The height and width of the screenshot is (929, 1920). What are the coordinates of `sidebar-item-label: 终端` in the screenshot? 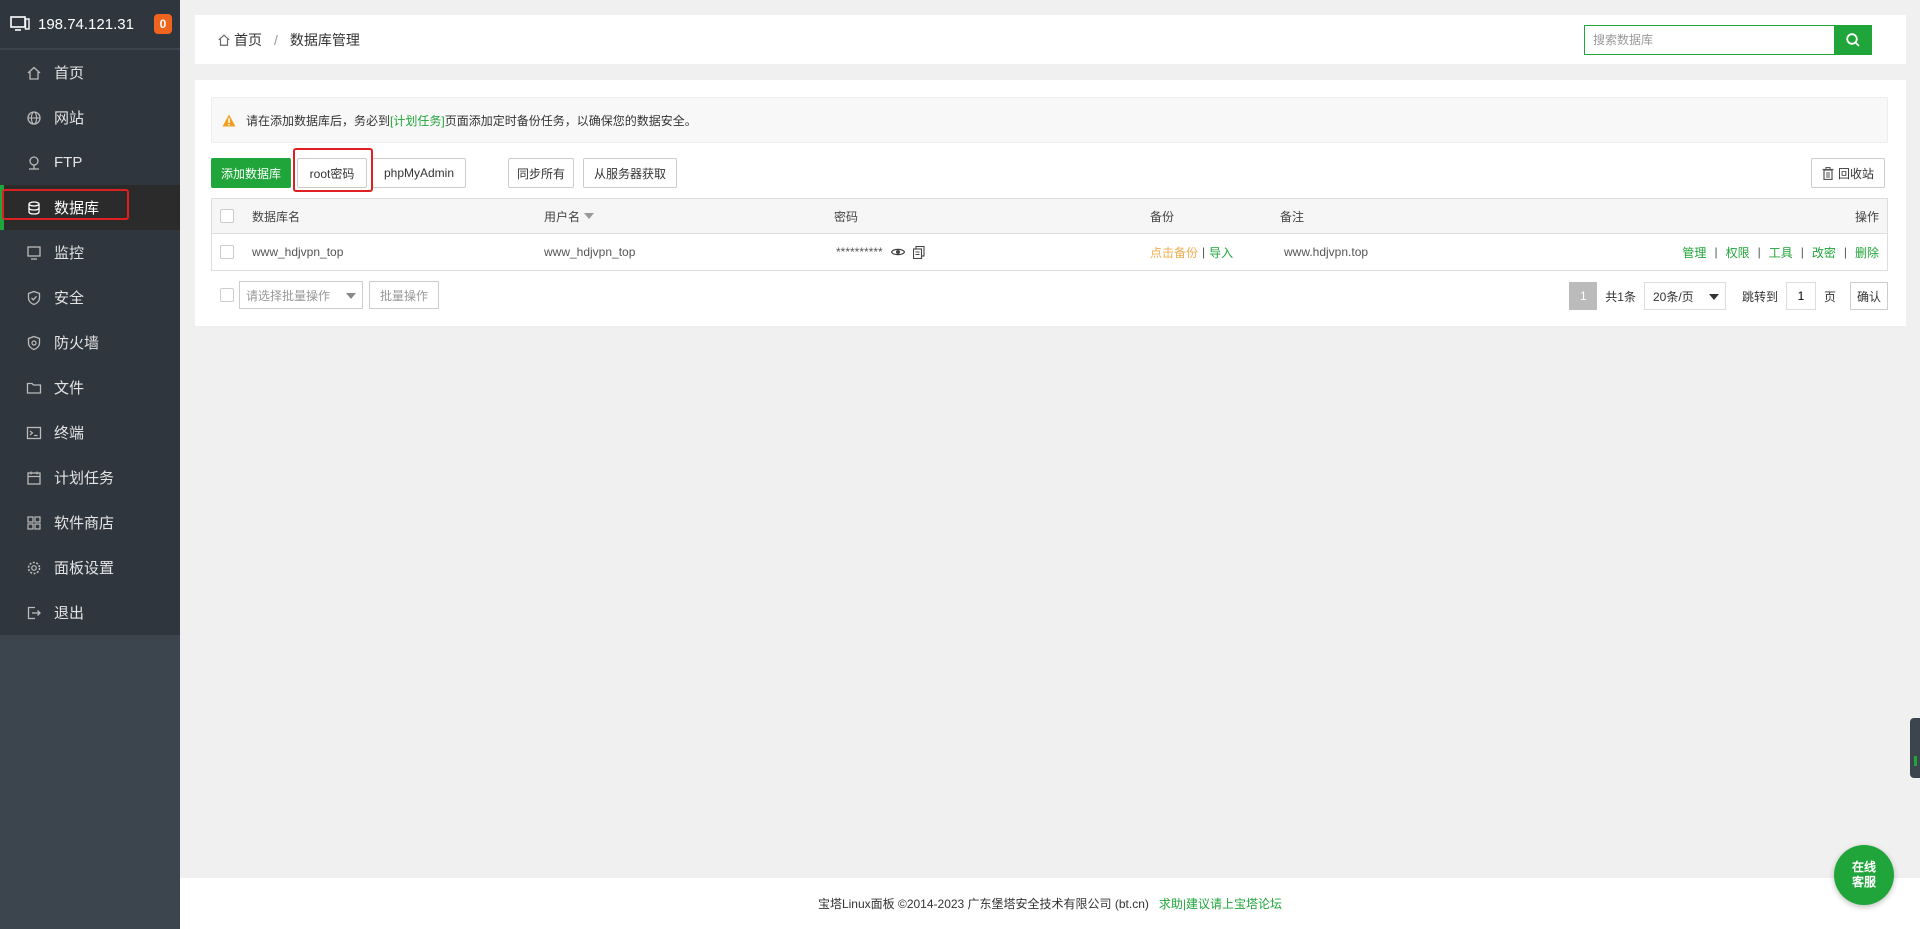 It's located at (69, 433).